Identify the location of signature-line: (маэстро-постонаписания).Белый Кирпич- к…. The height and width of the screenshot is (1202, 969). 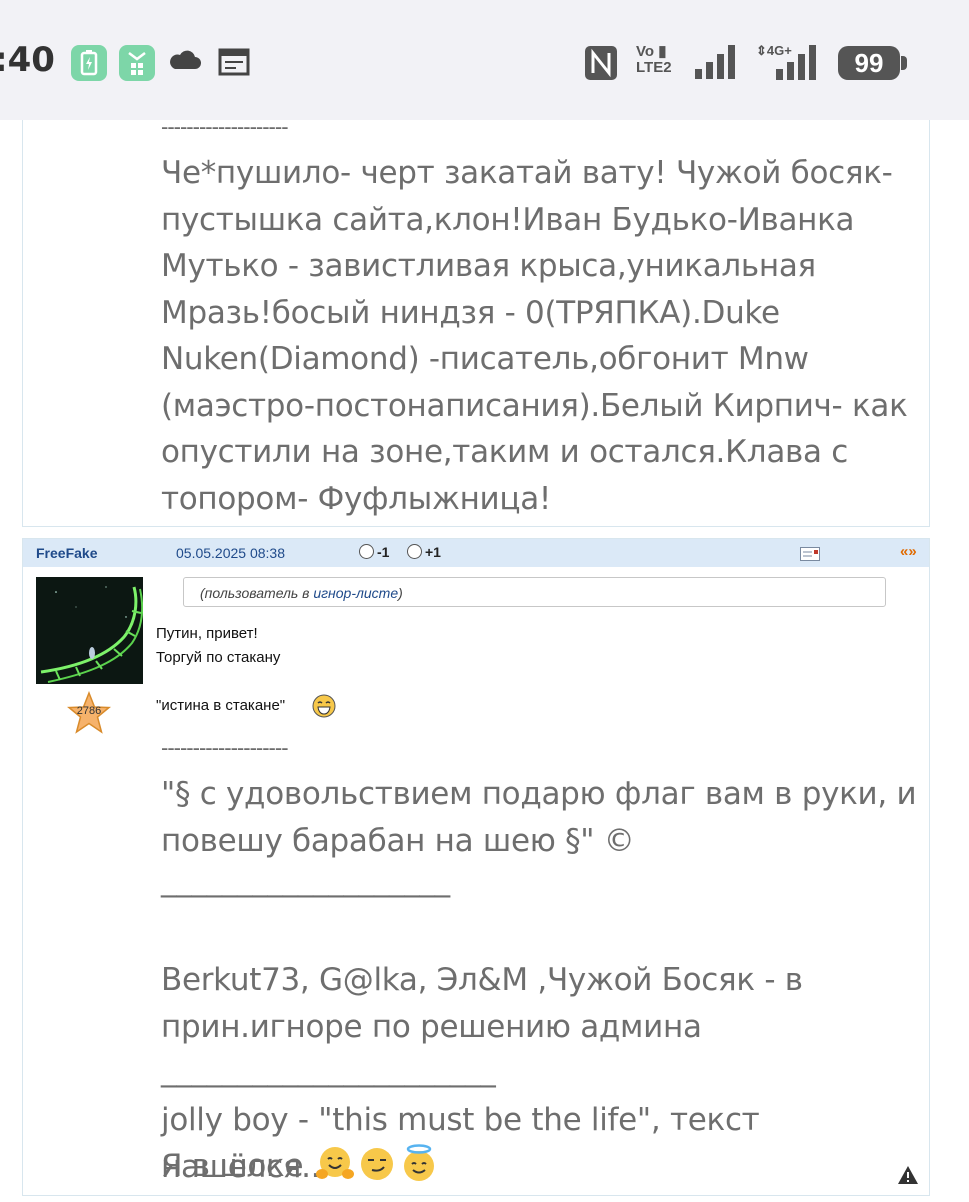
(534, 405).